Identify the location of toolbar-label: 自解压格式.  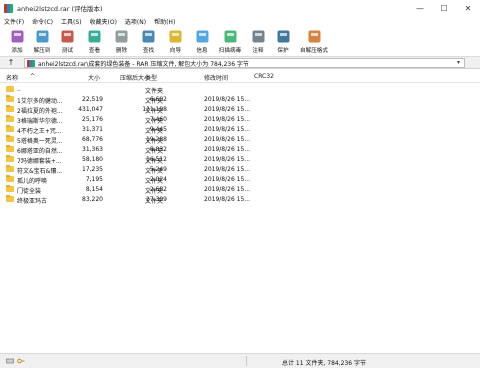
(314, 51).